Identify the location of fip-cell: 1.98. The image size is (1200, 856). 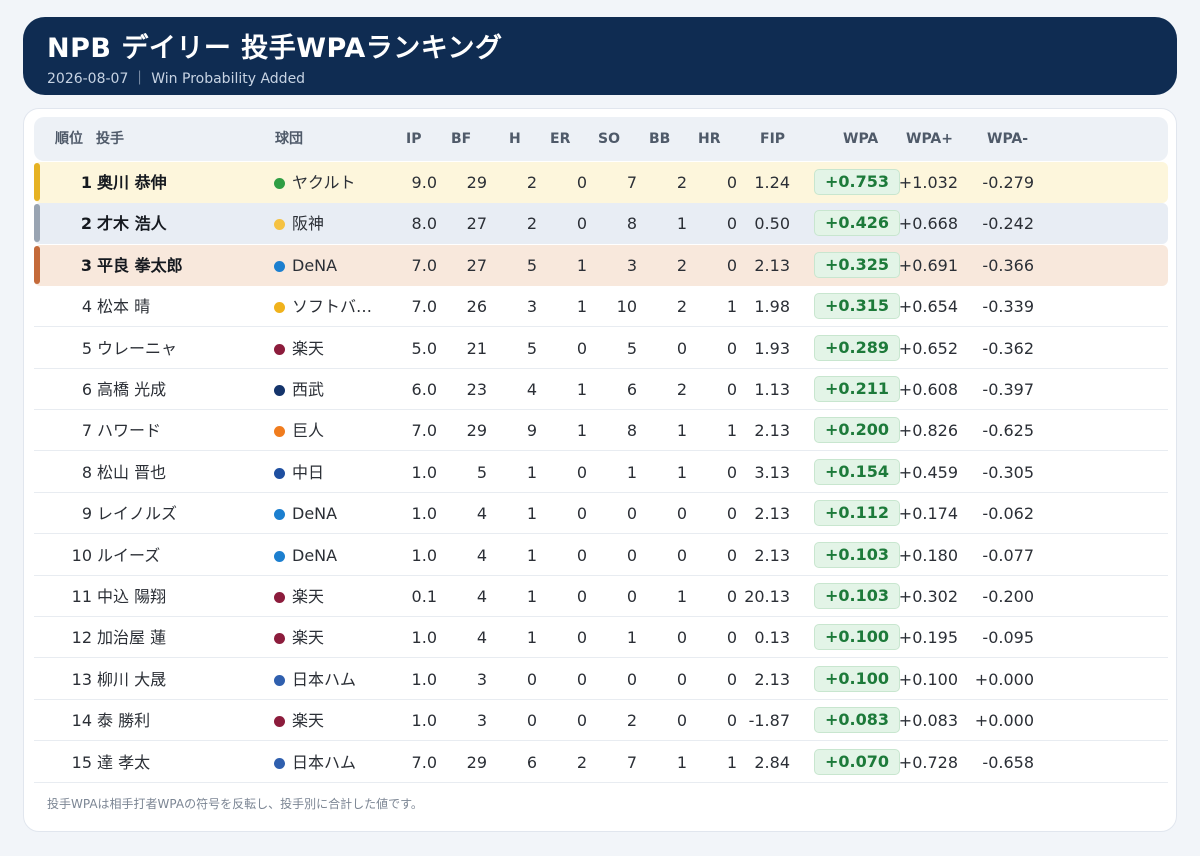
(772, 307).